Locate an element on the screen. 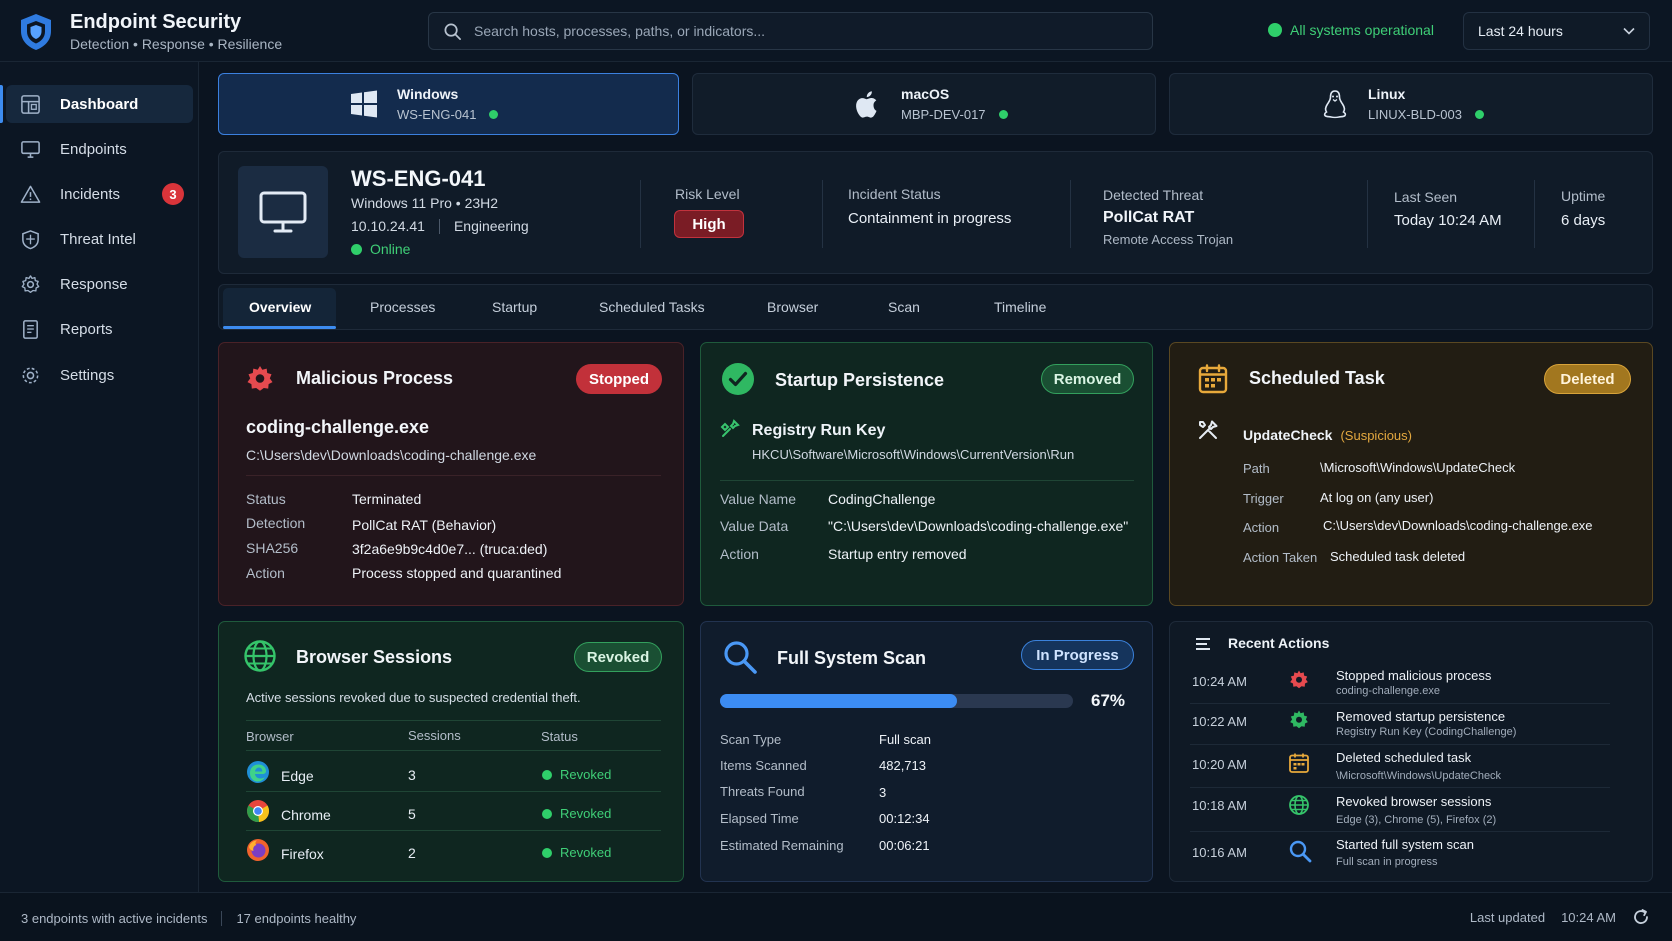 This screenshot has width=1672, height=941. column-header-sessions: Sessions is located at coordinates (434, 735).